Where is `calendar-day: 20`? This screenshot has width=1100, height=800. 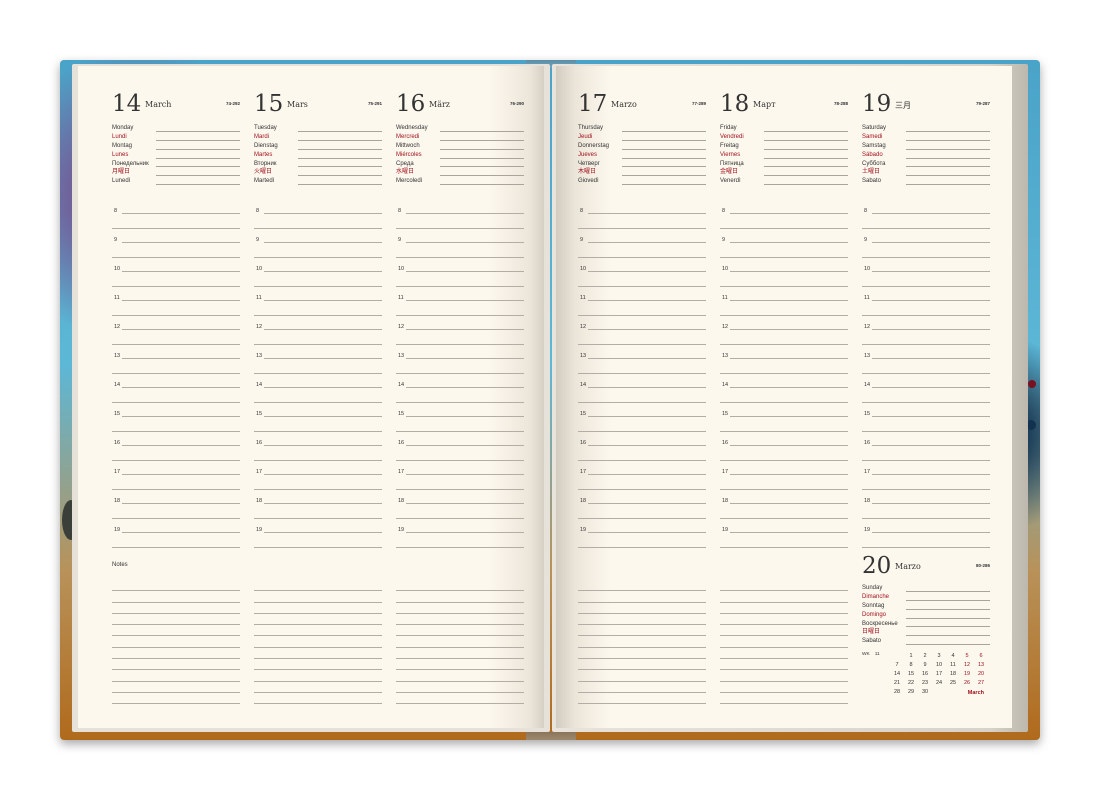 calendar-day: 20 is located at coordinates (981, 674).